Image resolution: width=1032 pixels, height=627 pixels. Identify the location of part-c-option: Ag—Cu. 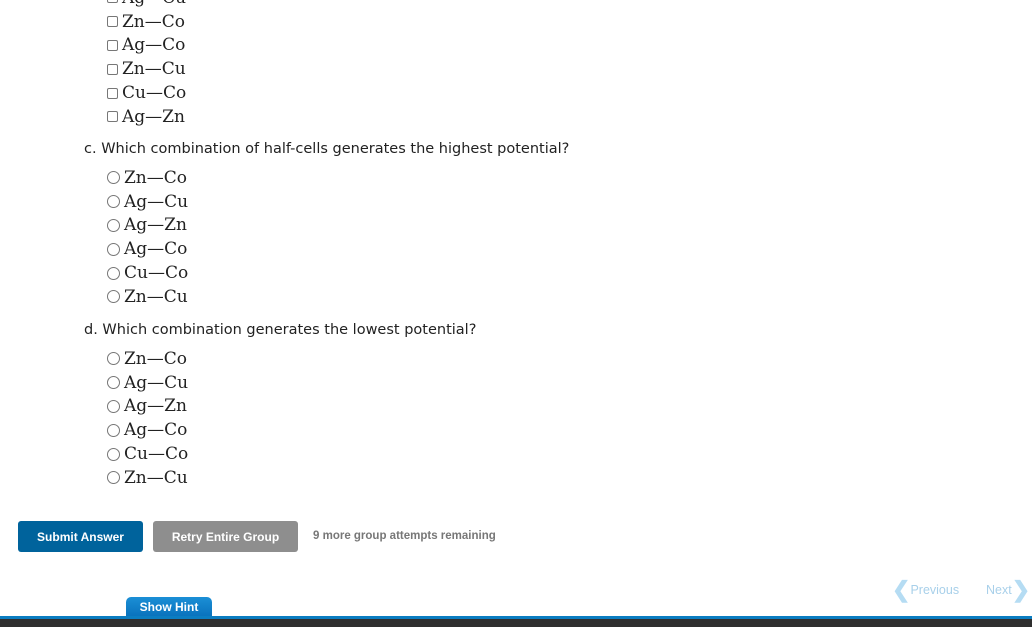
(147, 202).